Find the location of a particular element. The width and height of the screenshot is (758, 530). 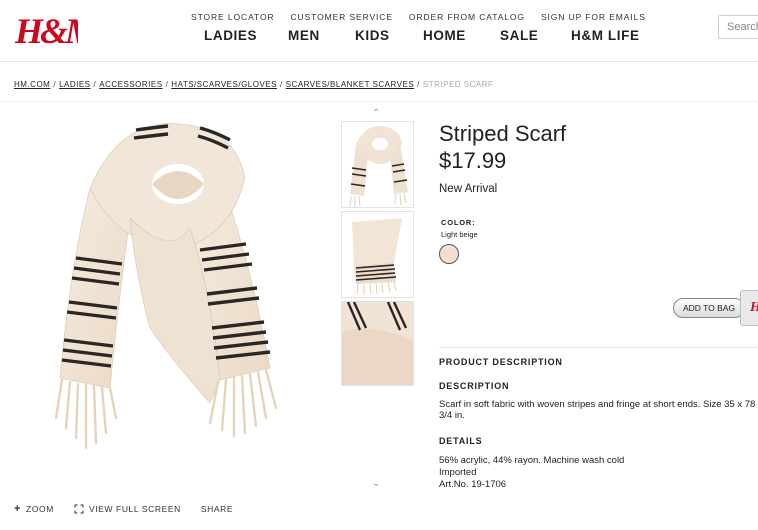

details-line: Imported is located at coordinates (458, 472).